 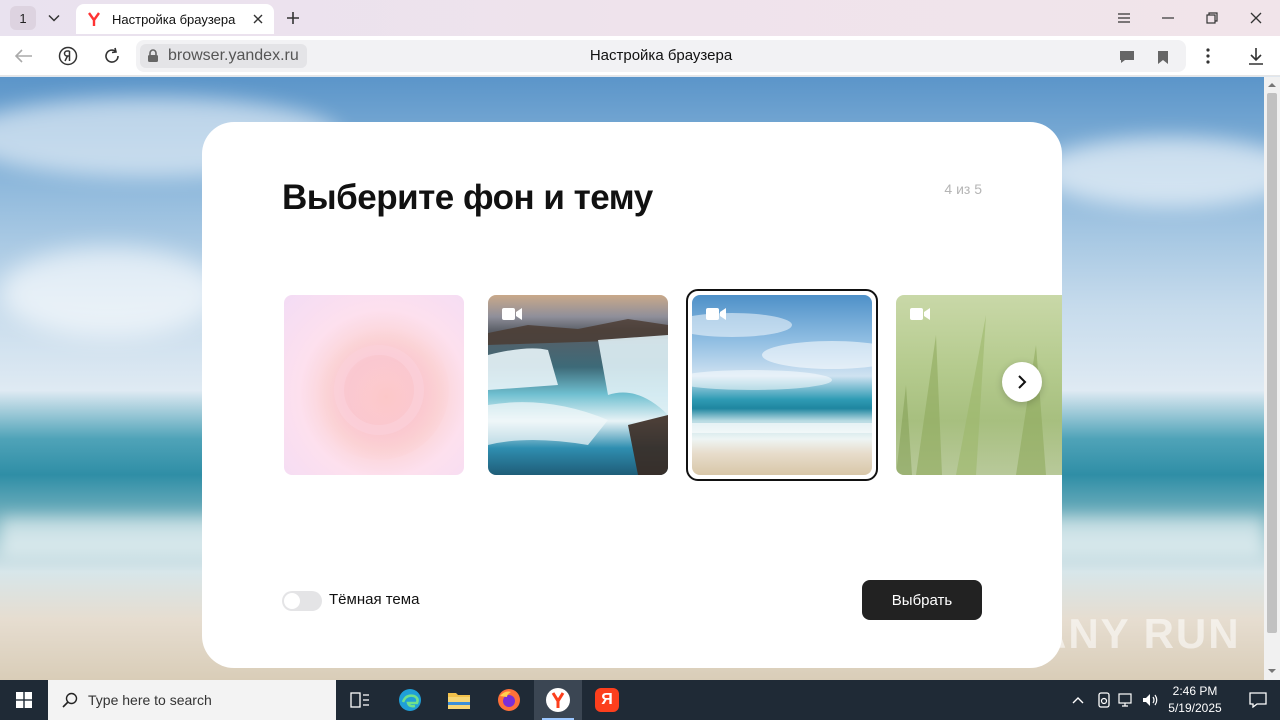 I want to click on bookmark-icon, so click(x=1163, y=57).